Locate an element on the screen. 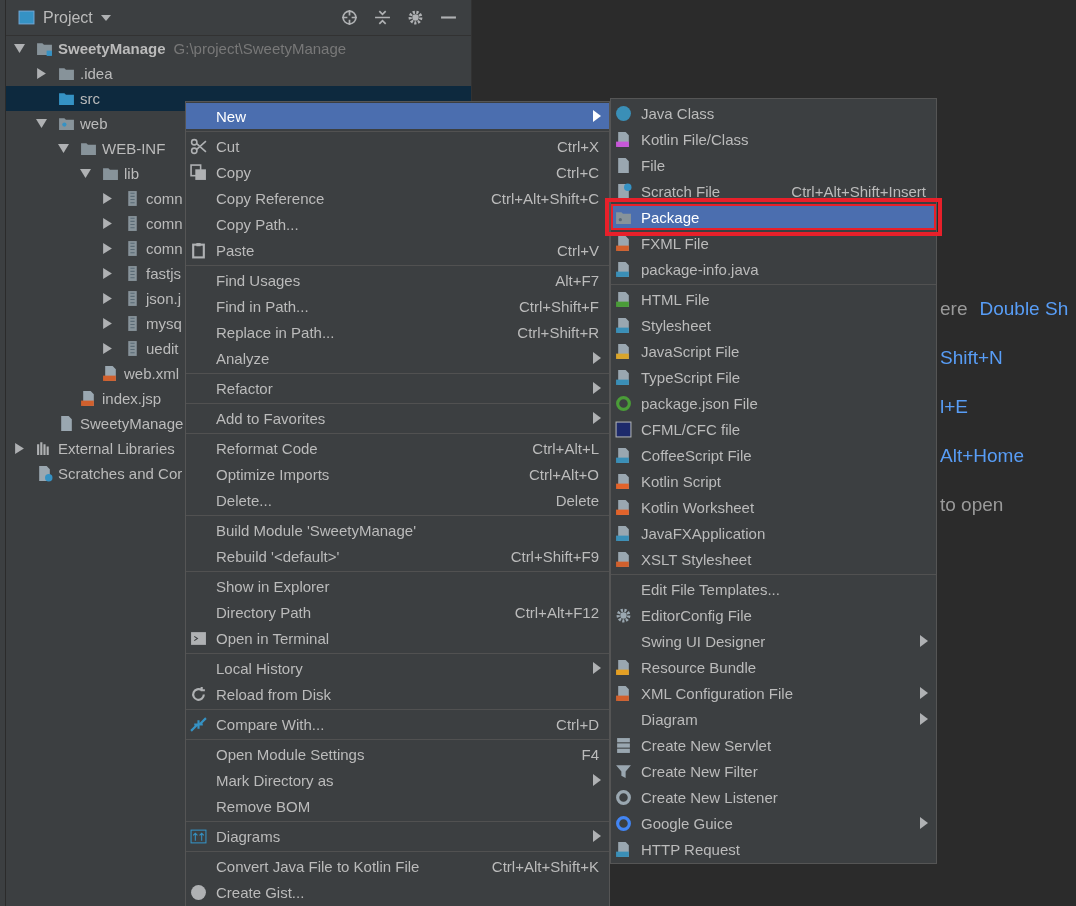 The image size is (1076, 906). shortcut-text: Ctrl+V is located at coordinates (577, 250).